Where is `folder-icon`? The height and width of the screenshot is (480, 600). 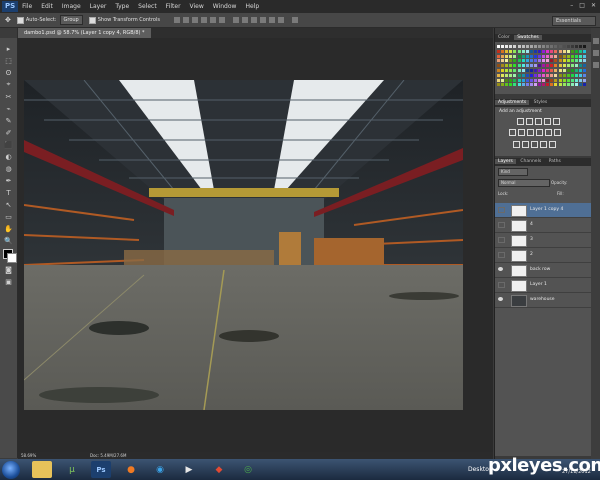
folder-icon is located at coordinates (42, 469).